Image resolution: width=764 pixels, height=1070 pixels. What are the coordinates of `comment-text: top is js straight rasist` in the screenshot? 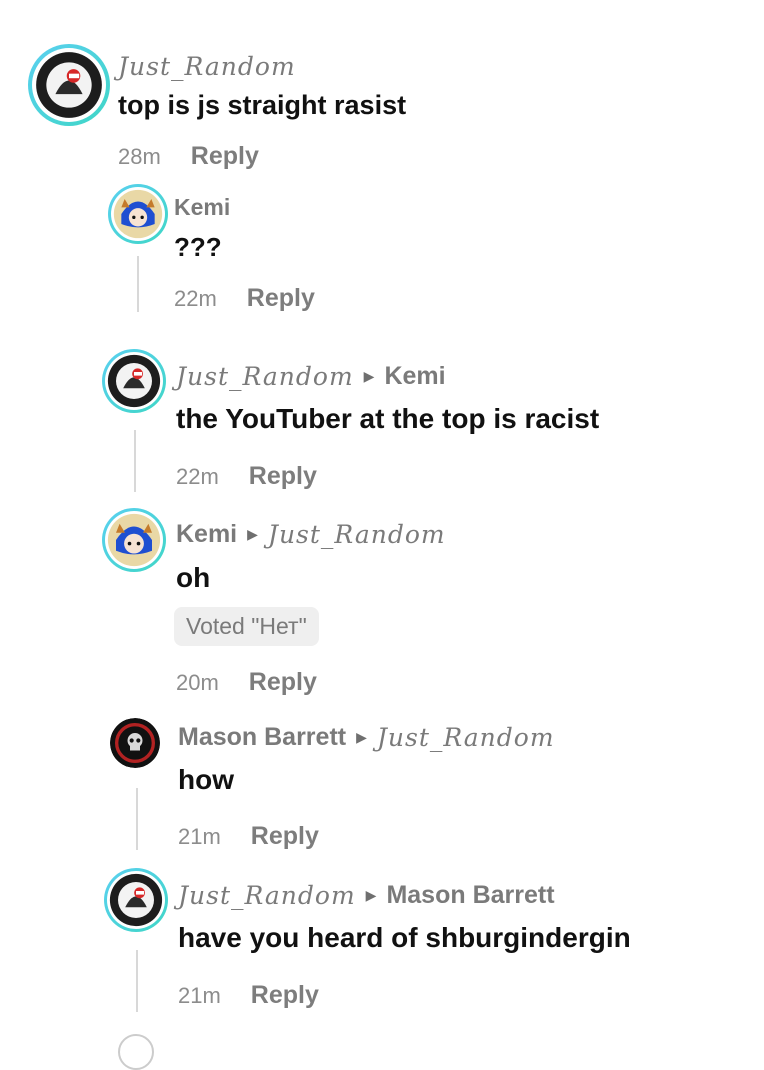 It's located at (262, 105).